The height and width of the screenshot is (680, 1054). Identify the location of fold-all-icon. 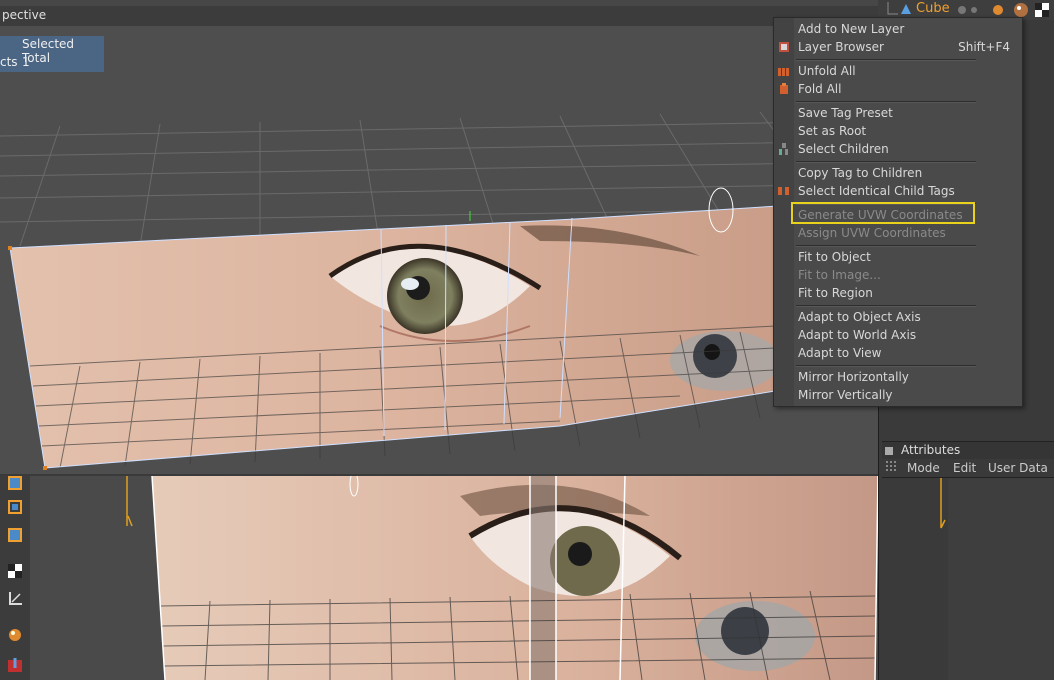
(784, 88).